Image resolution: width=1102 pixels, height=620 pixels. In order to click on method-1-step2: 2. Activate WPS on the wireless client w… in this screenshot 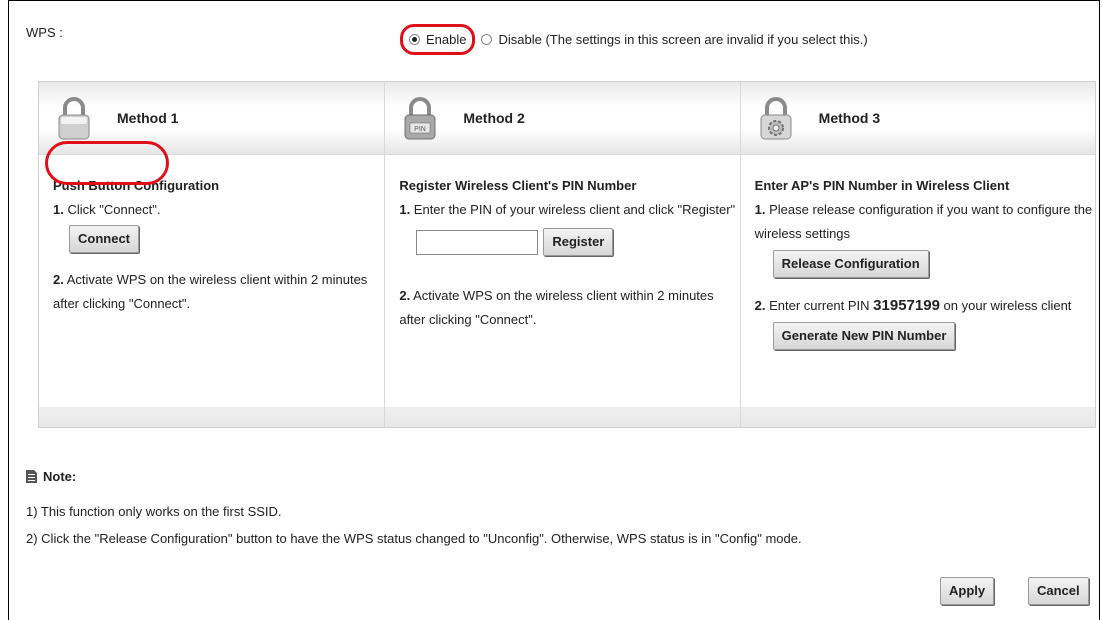, I will do `click(210, 291)`.